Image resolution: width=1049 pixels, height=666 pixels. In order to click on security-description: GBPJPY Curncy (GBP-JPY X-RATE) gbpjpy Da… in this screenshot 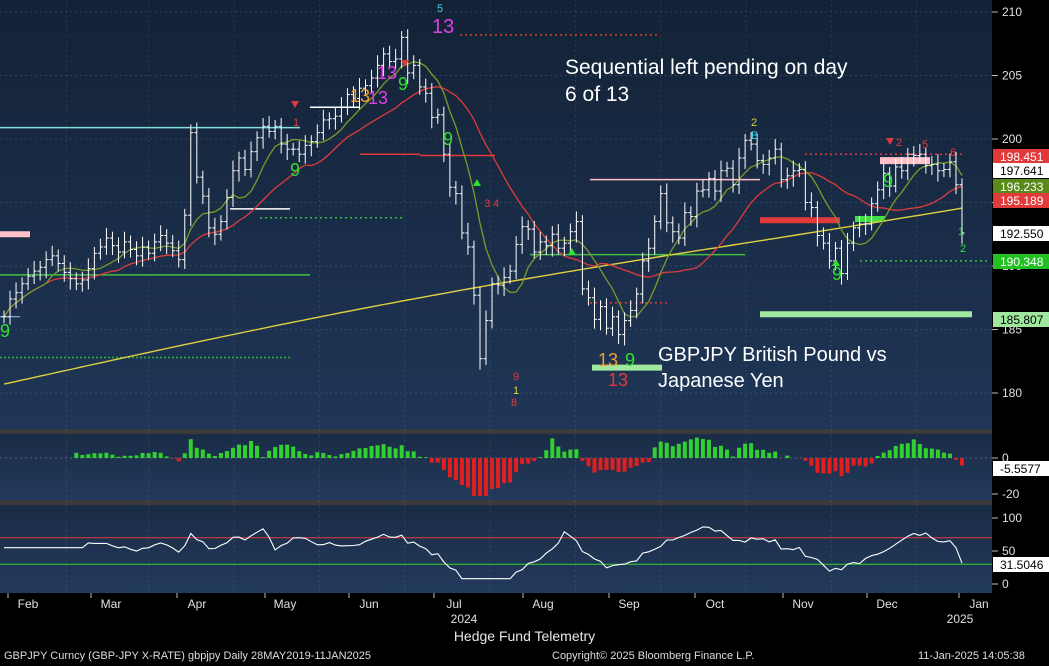, I will do `click(188, 656)`.